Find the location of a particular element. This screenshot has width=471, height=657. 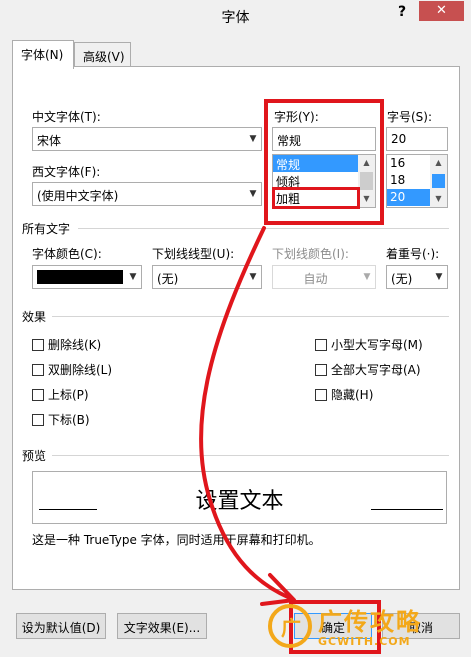

watermark-logo-icon: 广 is located at coordinates (290, 626).